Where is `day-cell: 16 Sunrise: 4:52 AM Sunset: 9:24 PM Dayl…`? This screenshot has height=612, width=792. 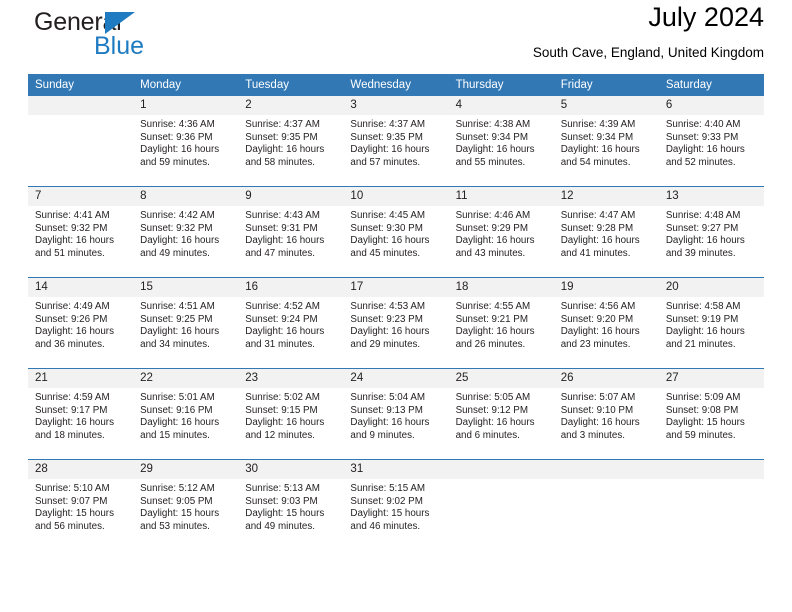 day-cell: 16 Sunrise: 4:52 AM Sunset: 9:24 PM Dayl… is located at coordinates (291, 323).